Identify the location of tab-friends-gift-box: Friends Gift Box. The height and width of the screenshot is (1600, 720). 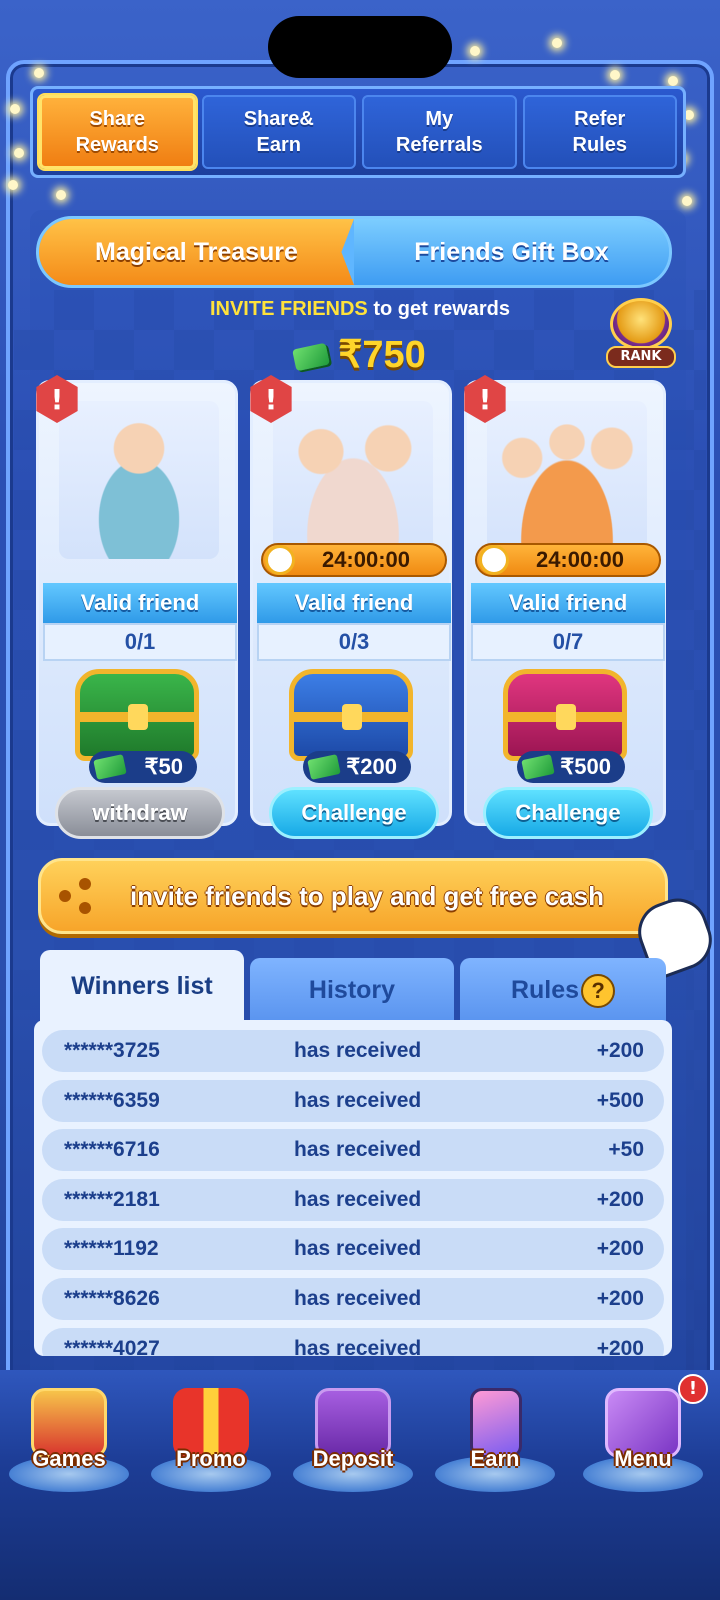
(511, 252).